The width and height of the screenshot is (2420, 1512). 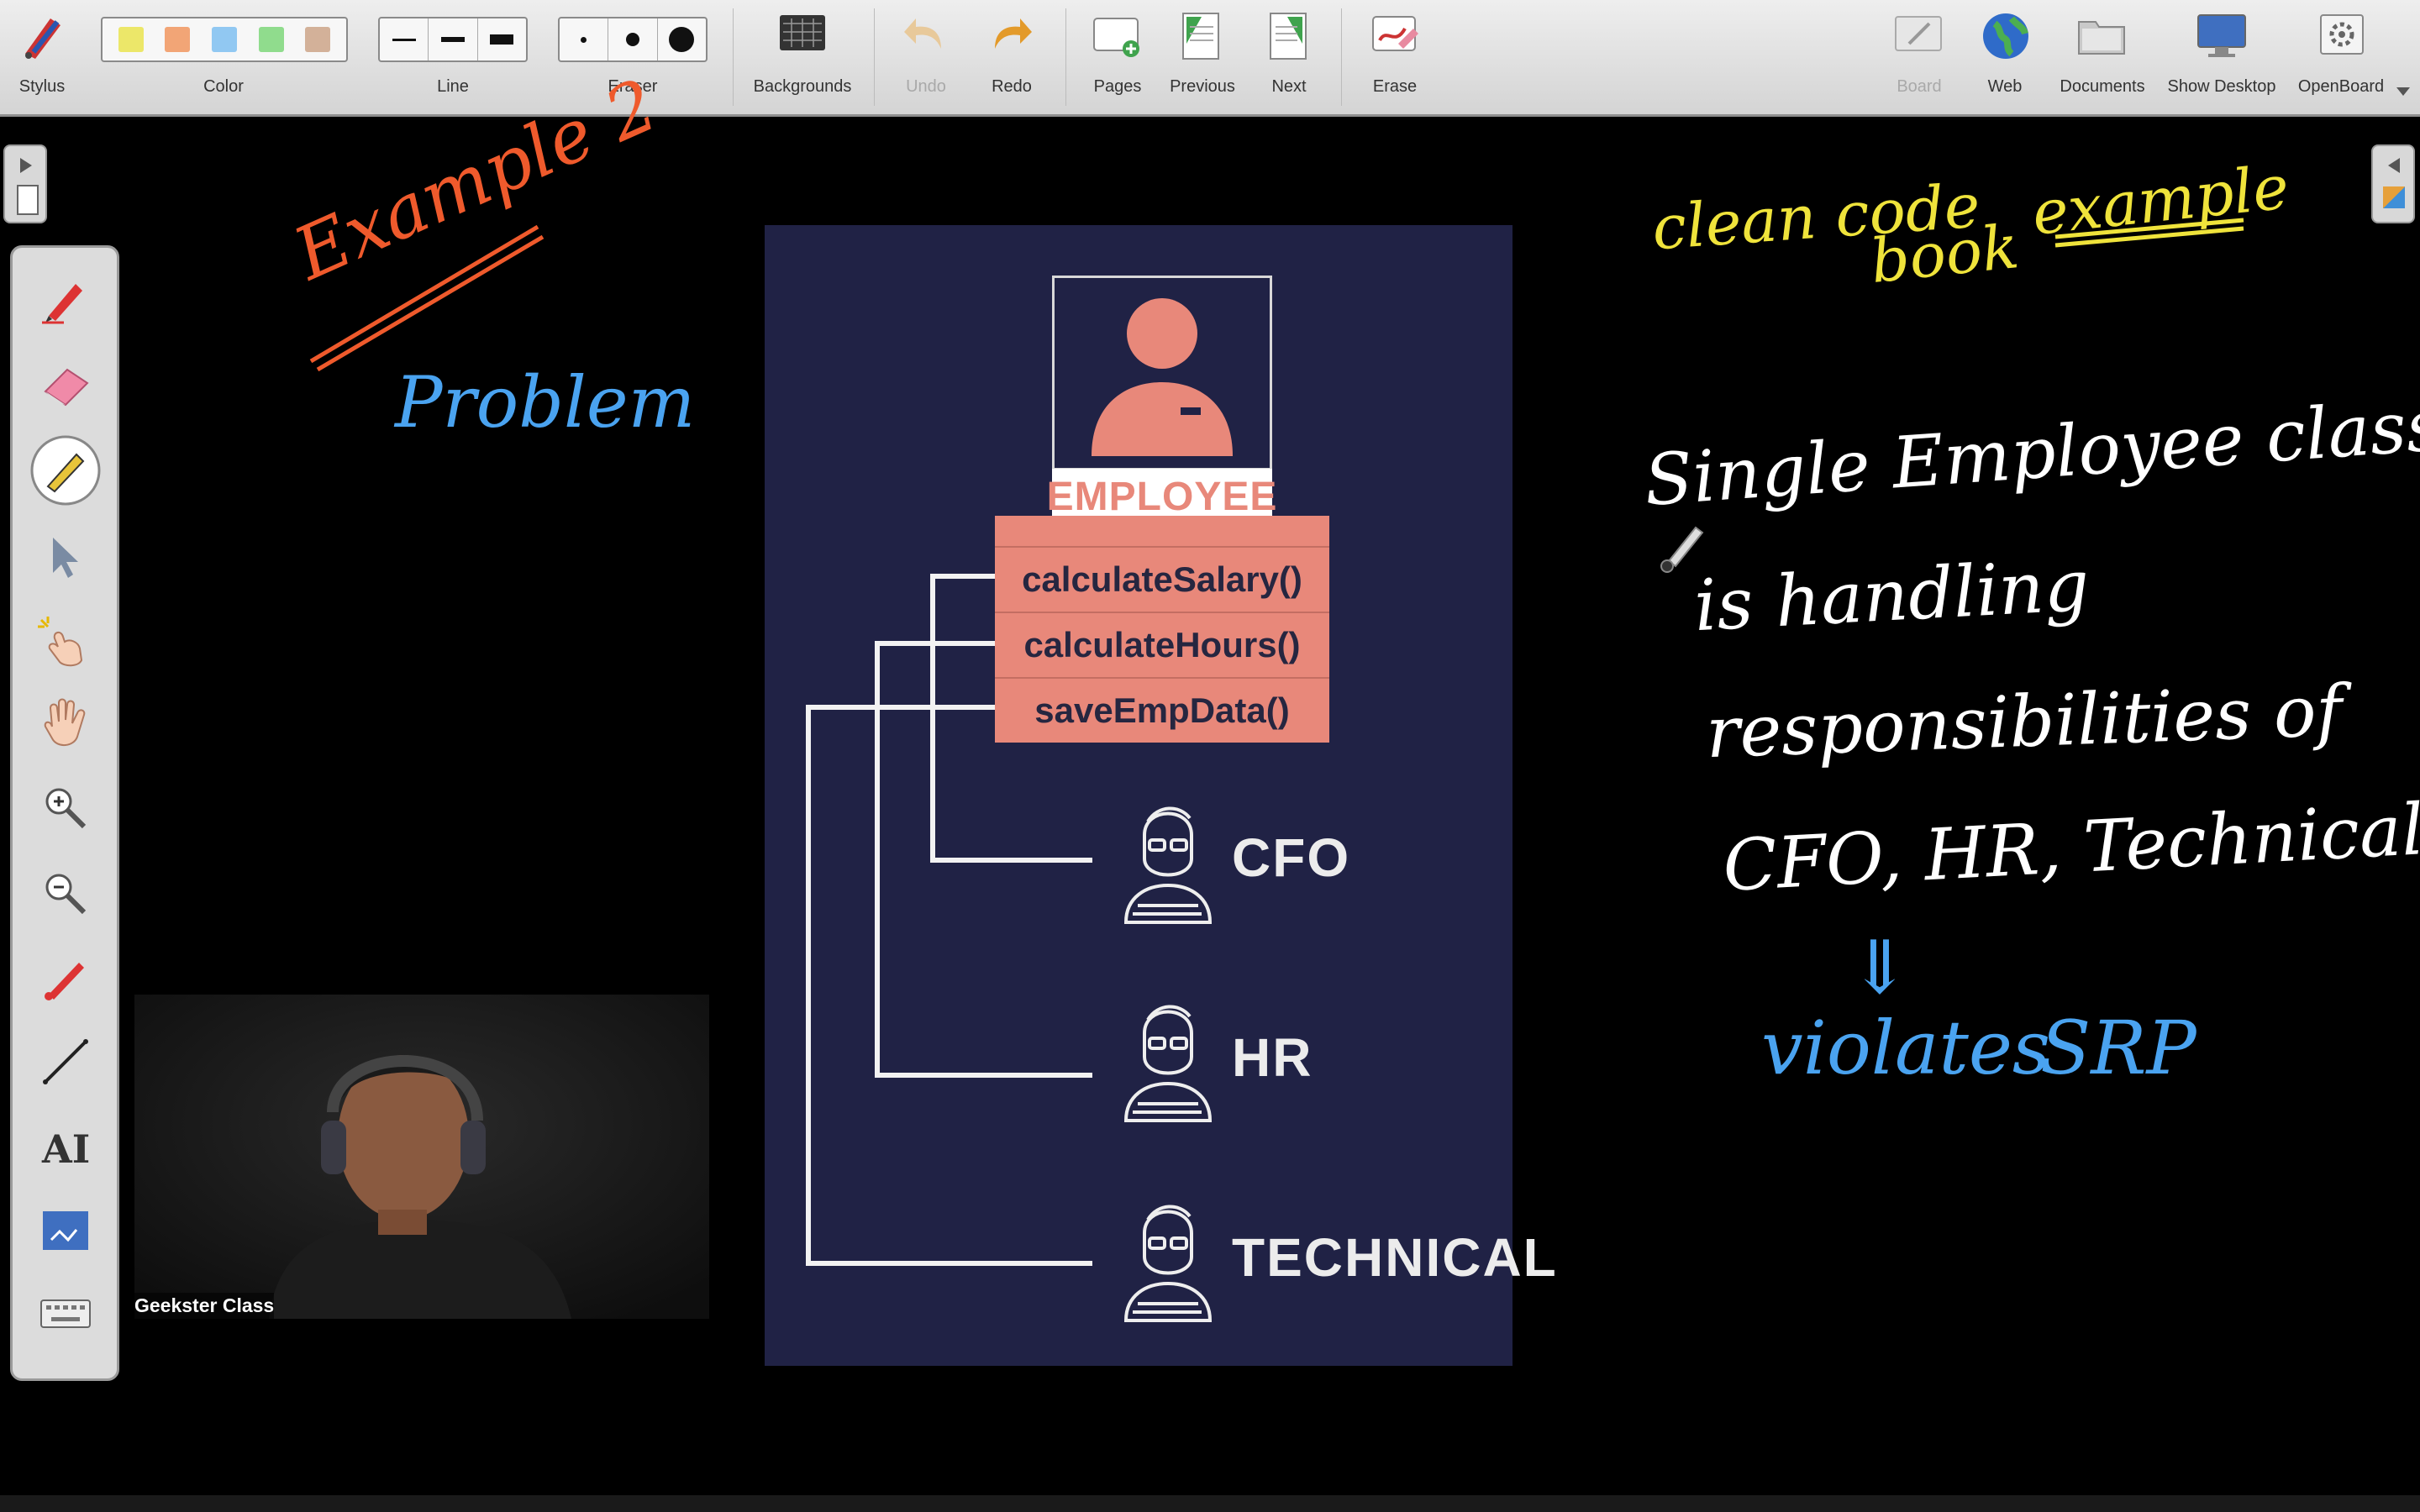 I want to click on color-swatch-yellow, so click(x=131, y=39).